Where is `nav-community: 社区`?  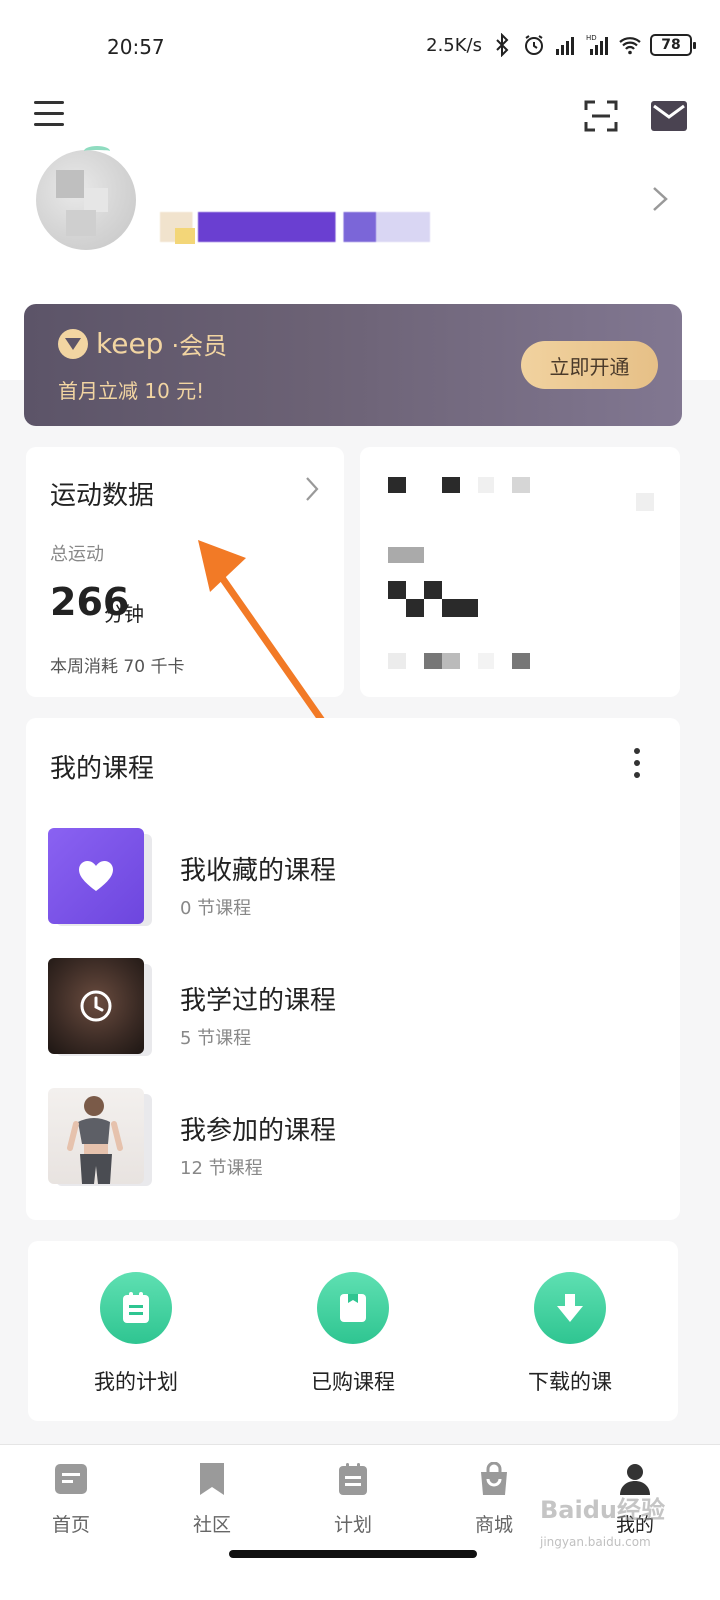
nav-community: 社区 is located at coordinates (212, 1499).